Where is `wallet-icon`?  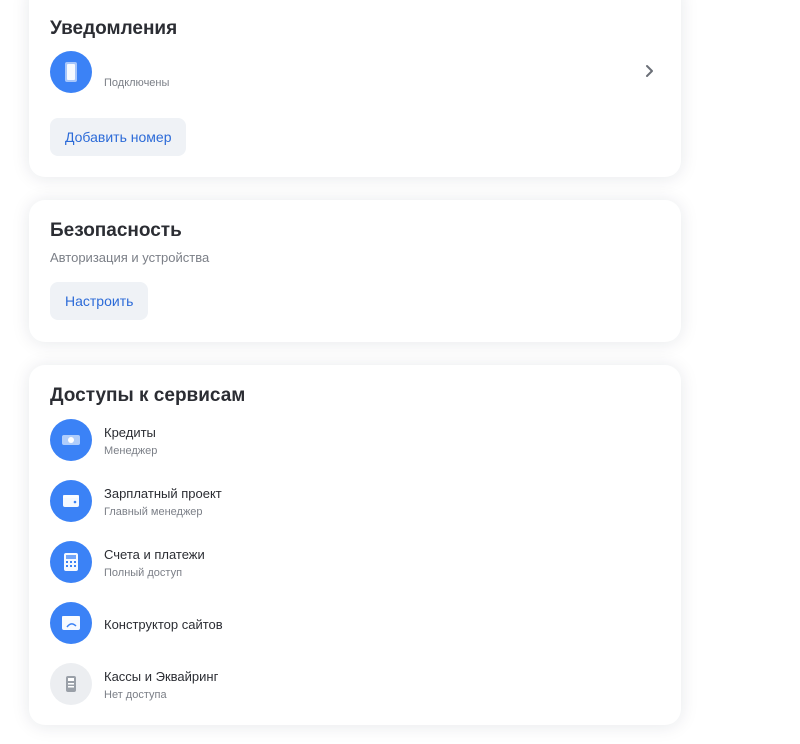
wallet-icon is located at coordinates (71, 501).